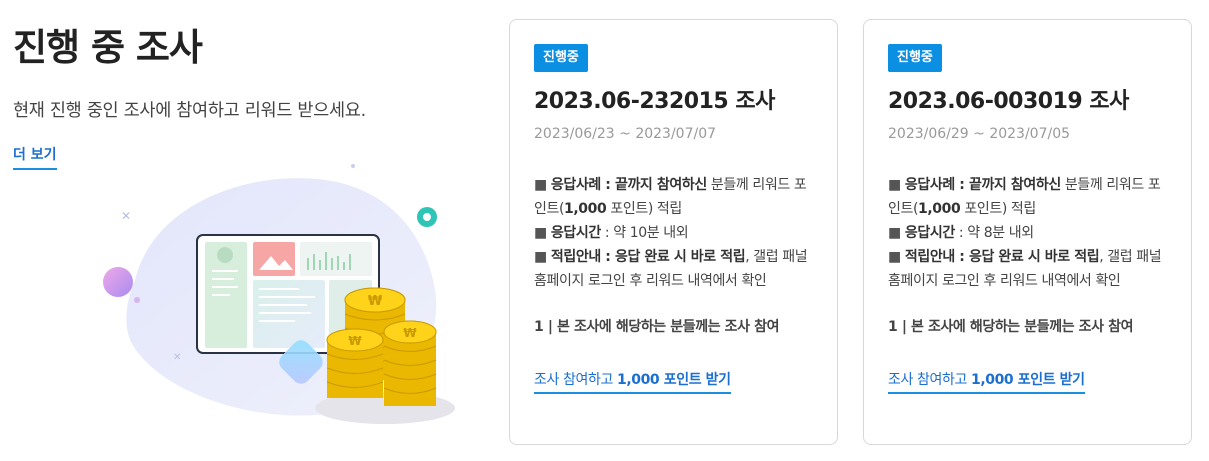  Describe the element at coordinates (961, 233) in the screenshot. I see `response-time-line: ■ 응답시간 : 약 8분 내외` at that location.